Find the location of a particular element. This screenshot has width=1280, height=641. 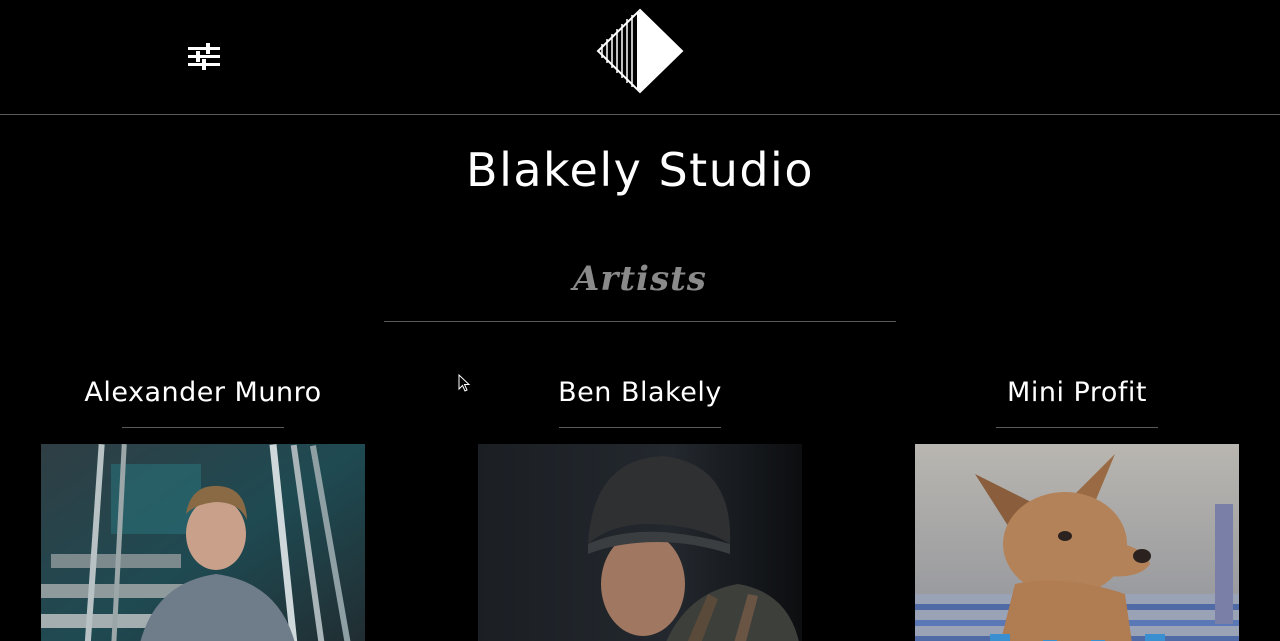

artist-name: Alexander Munro is located at coordinates (203, 393).